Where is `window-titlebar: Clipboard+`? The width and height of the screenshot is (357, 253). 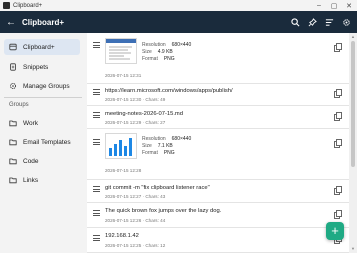
window-titlebar: Clipboard+ is located at coordinates (178, 5).